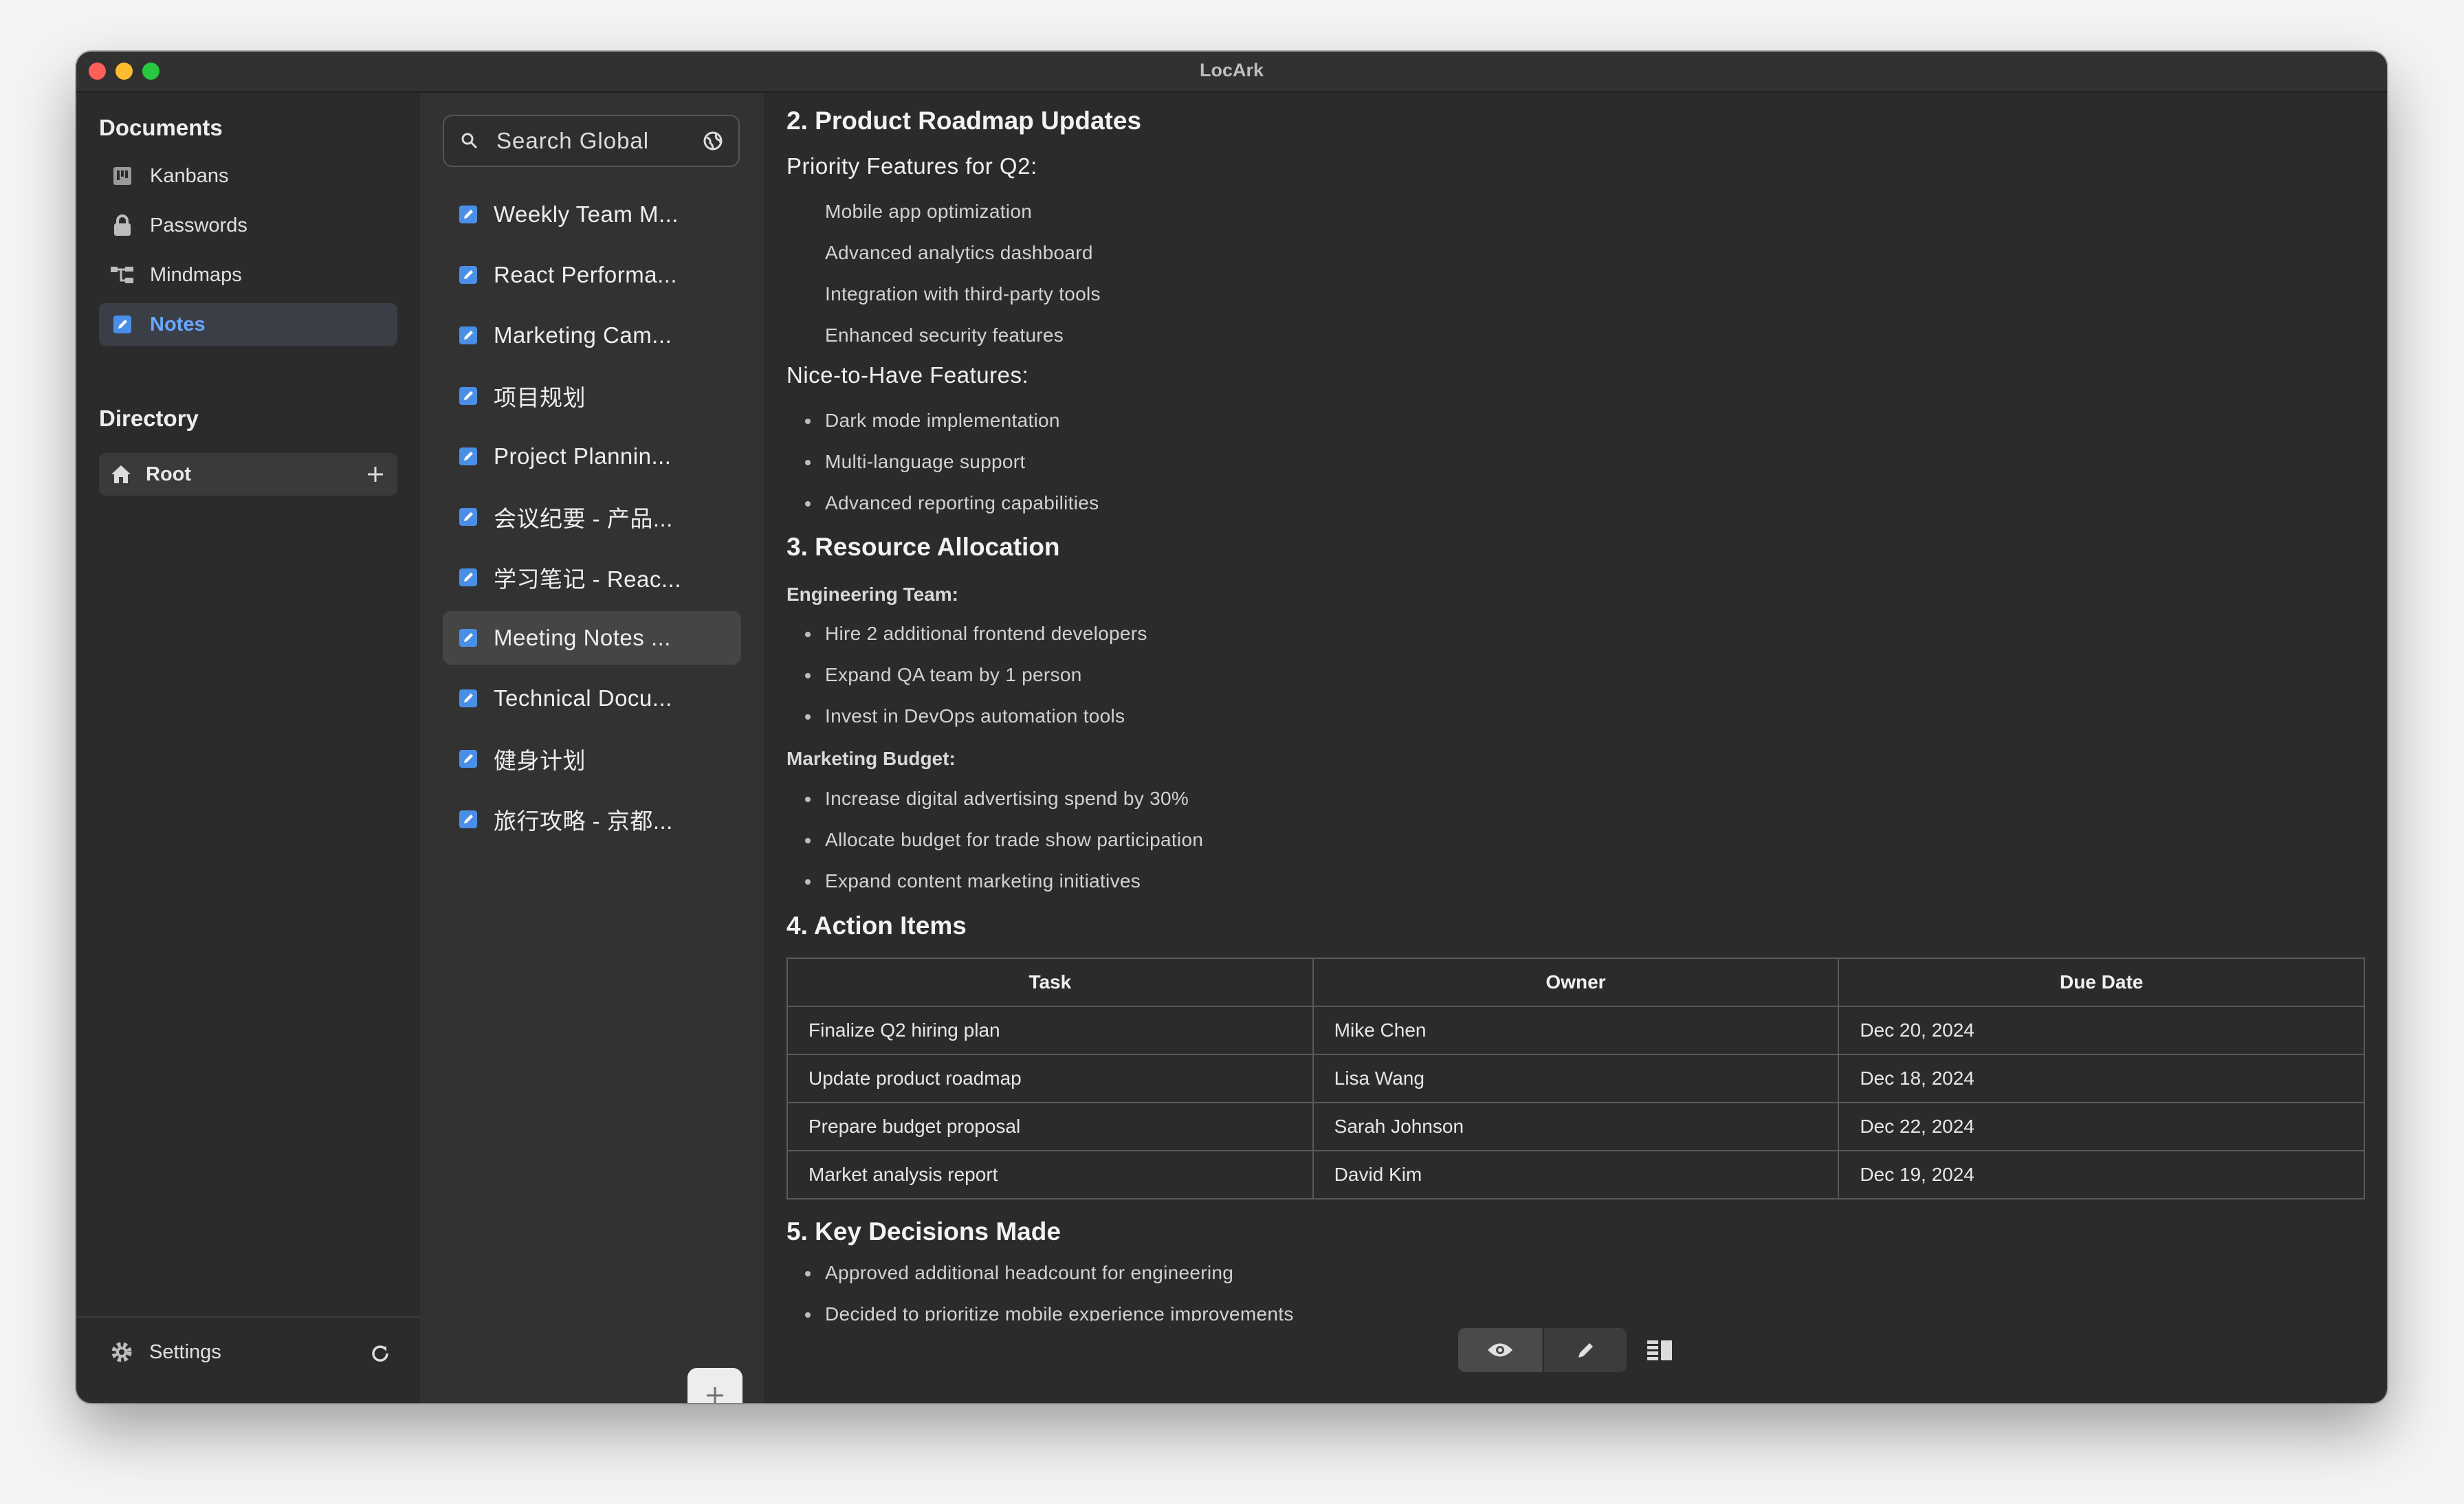 Image resolution: width=2464 pixels, height=1504 pixels. What do you see at coordinates (876, 925) in the screenshot?
I see `section-heading: 4. Action Items` at bounding box center [876, 925].